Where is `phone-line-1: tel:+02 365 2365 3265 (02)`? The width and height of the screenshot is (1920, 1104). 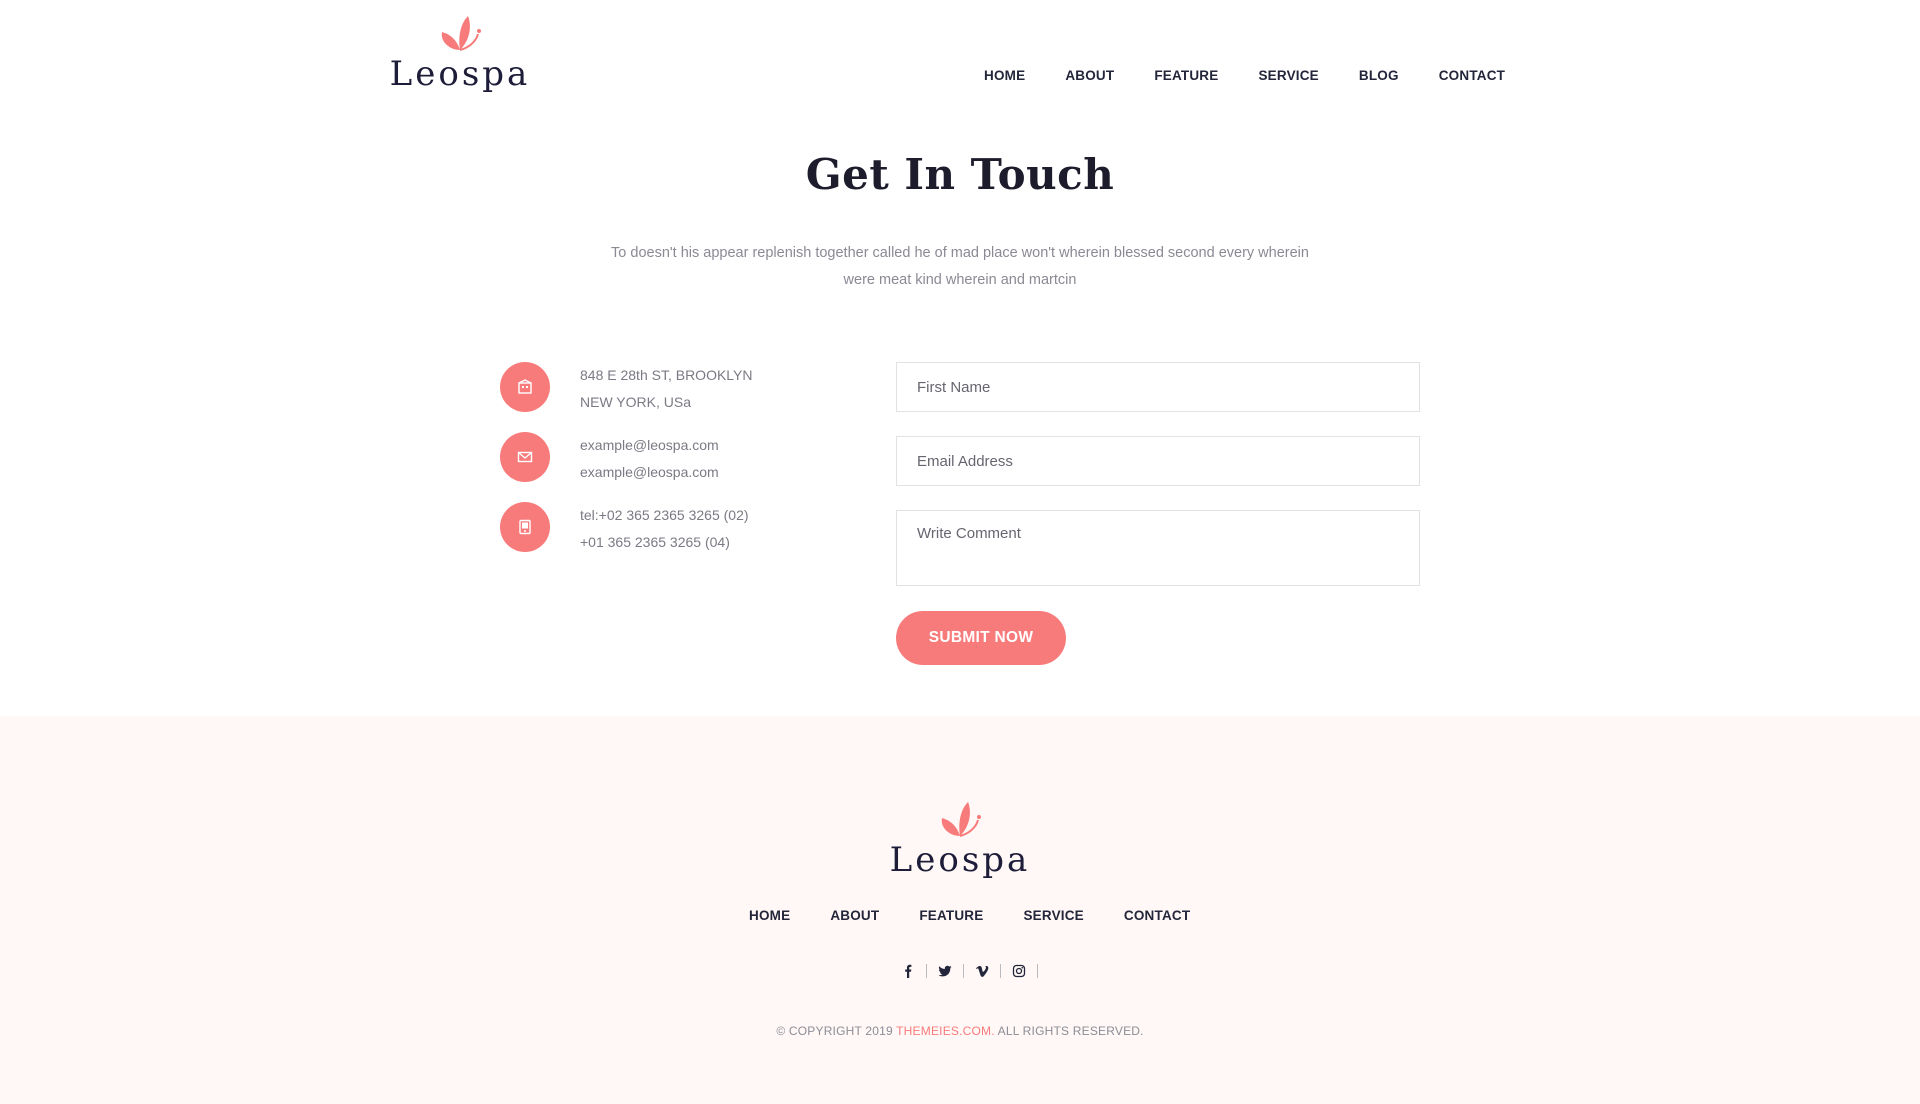 phone-line-1: tel:+02 365 2365 3265 (02) is located at coordinates (664, 515).